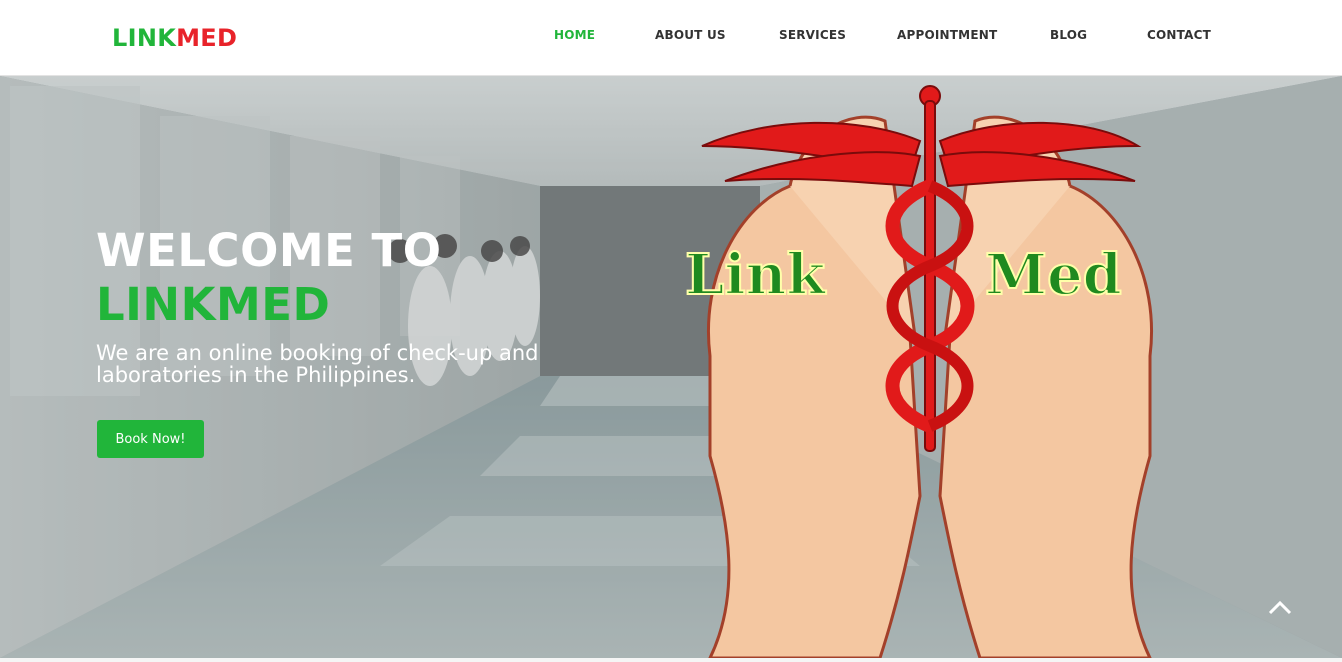  Describe the element at coordinates (812, 35) in the screenshot. I see `nav-services: SERVICES` at that location.